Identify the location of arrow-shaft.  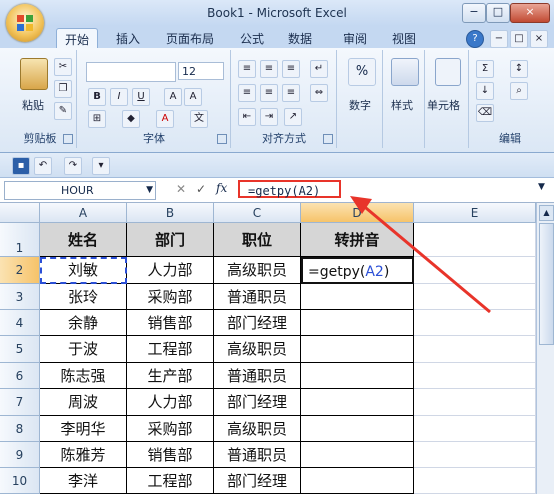
(425, 257).